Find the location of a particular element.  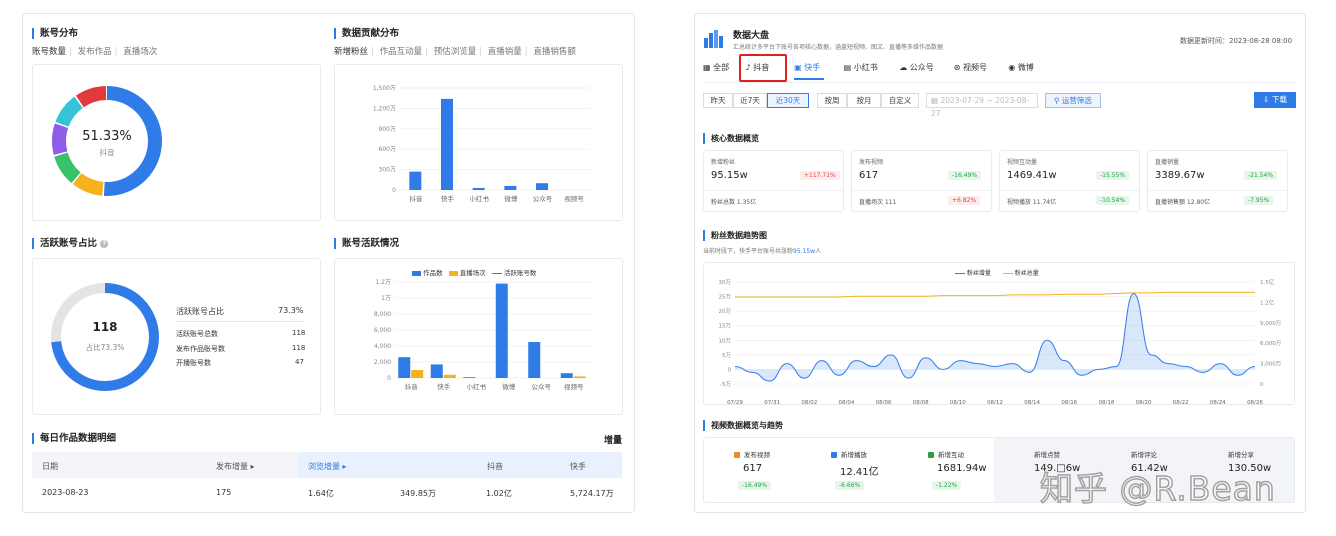

video-title: 视频数据概览与趋势 is located at coordinates (743, 425).